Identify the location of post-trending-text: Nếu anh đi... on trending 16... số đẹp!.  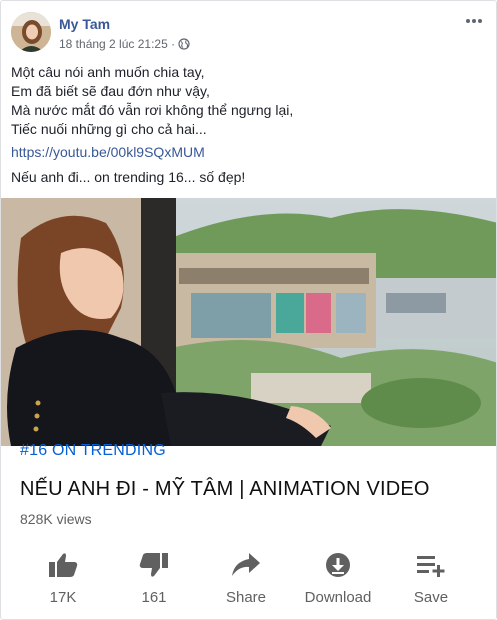
(128, 177).